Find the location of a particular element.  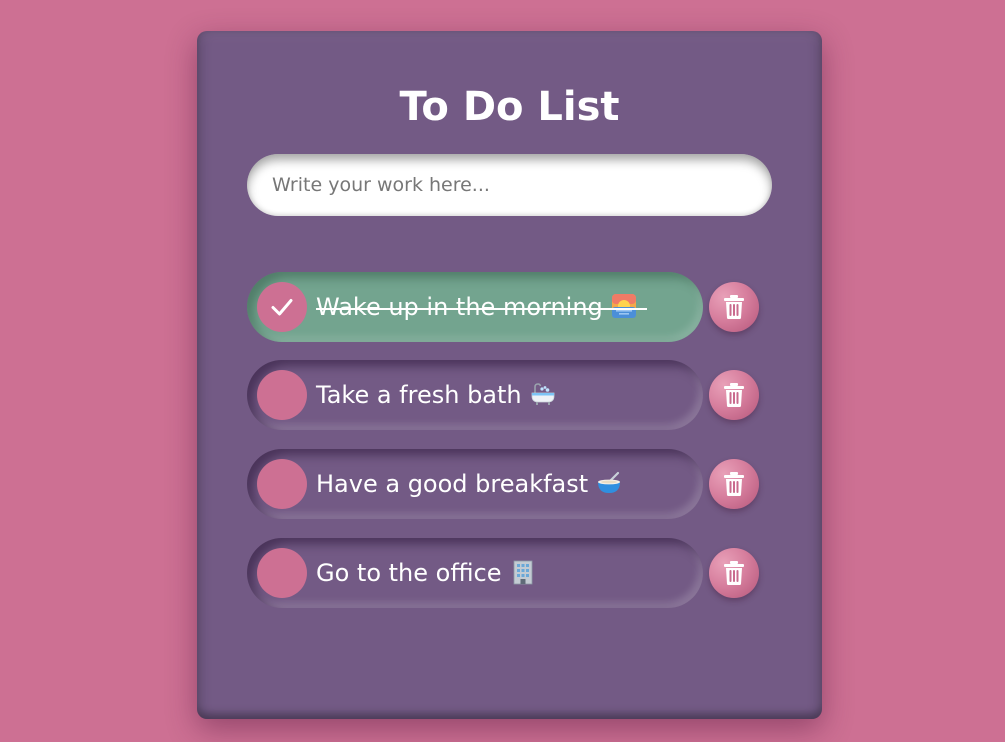

task-row: Go to the office is located at coordinates (509, 573).